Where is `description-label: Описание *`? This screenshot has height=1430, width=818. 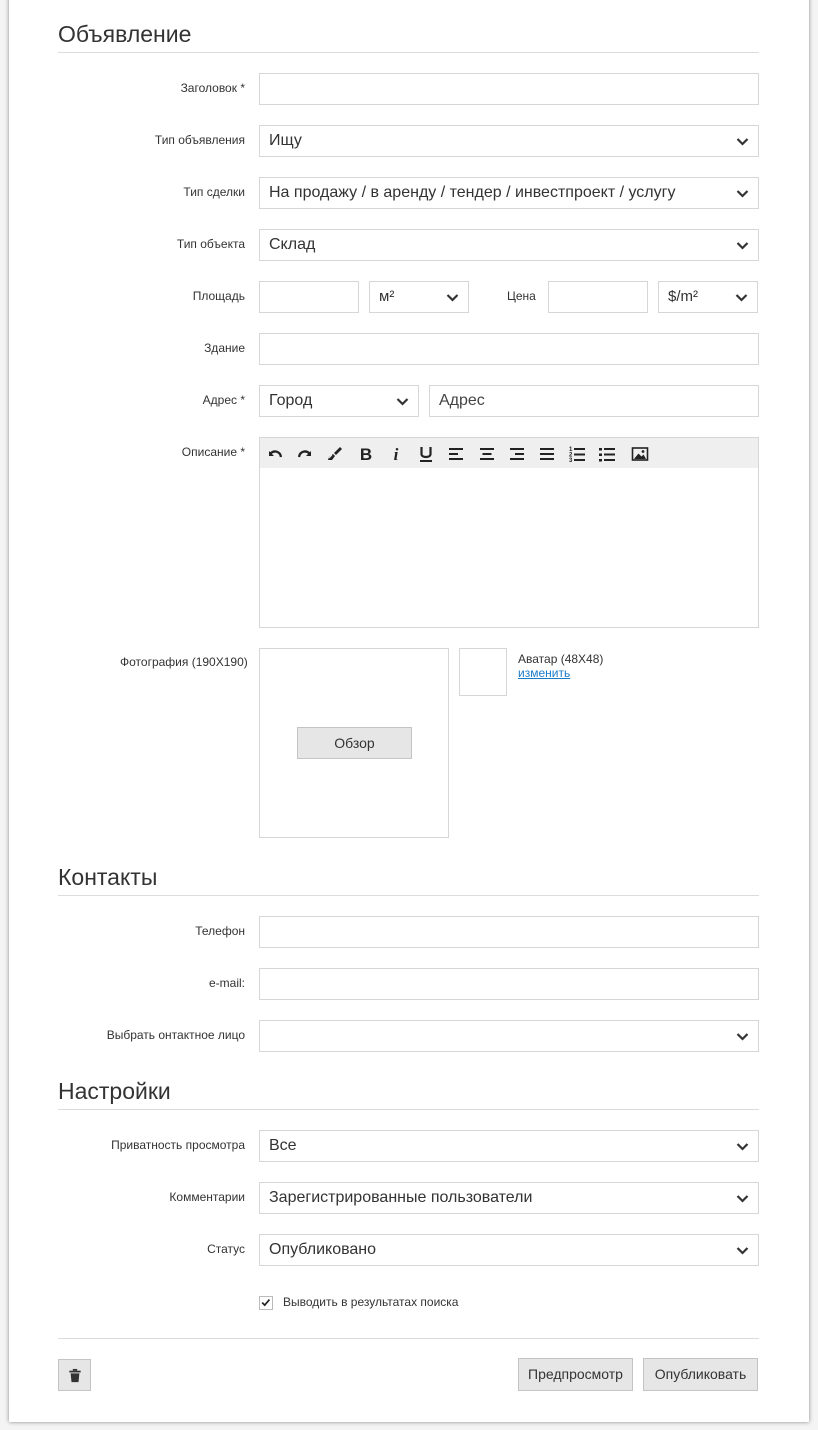 description-label: Описание * is located at coordinates (213, 452).